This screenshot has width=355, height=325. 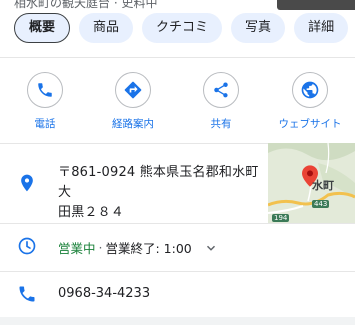 I want to click on hours-row: 営業中 · 営業終了: 1:00, so click(x=138, y=247).